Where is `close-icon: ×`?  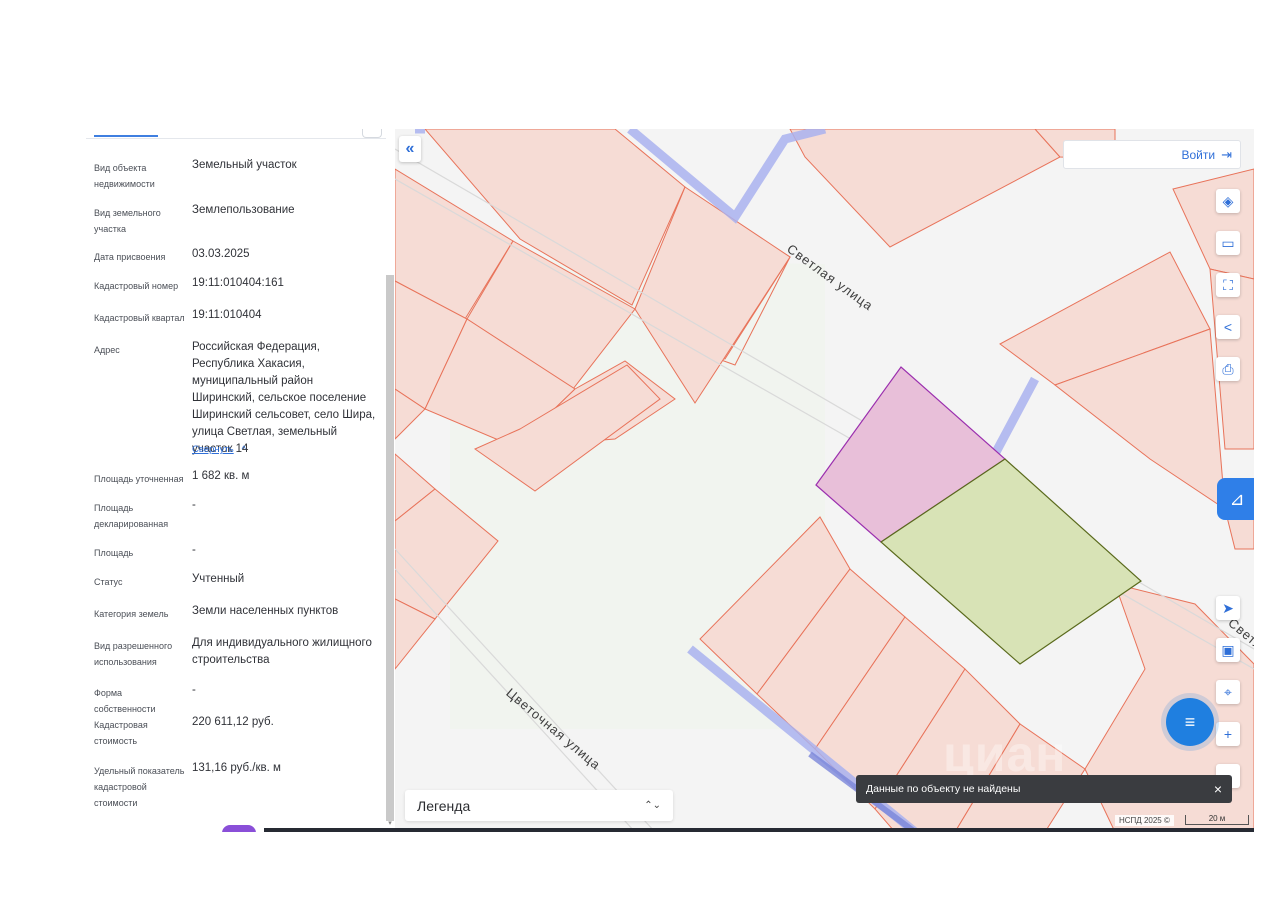 close-icon: × is located at coordinates (1218, 789).